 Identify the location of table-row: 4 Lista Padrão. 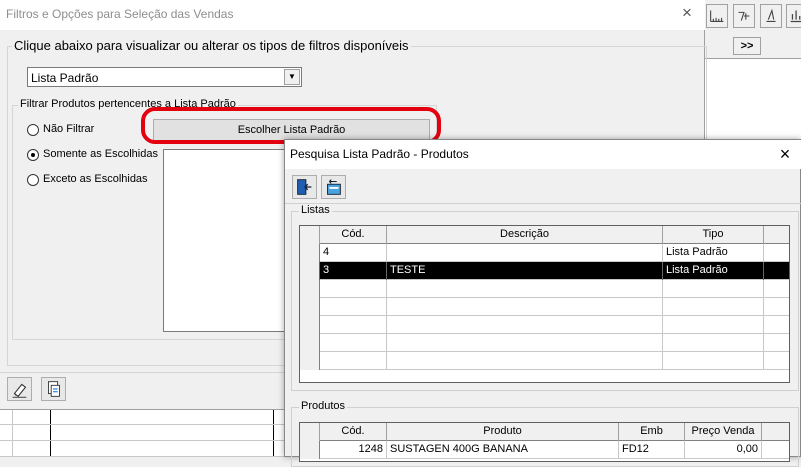
(544, 253).